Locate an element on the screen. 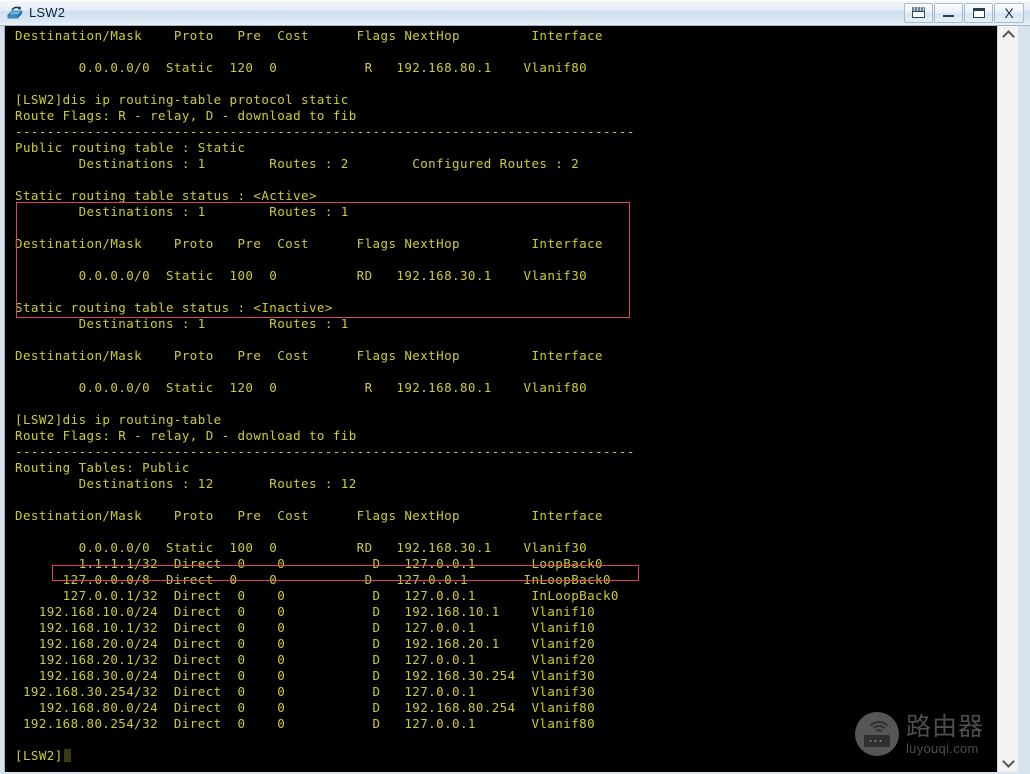  maximize-icon is located at coordinates (978, 12).